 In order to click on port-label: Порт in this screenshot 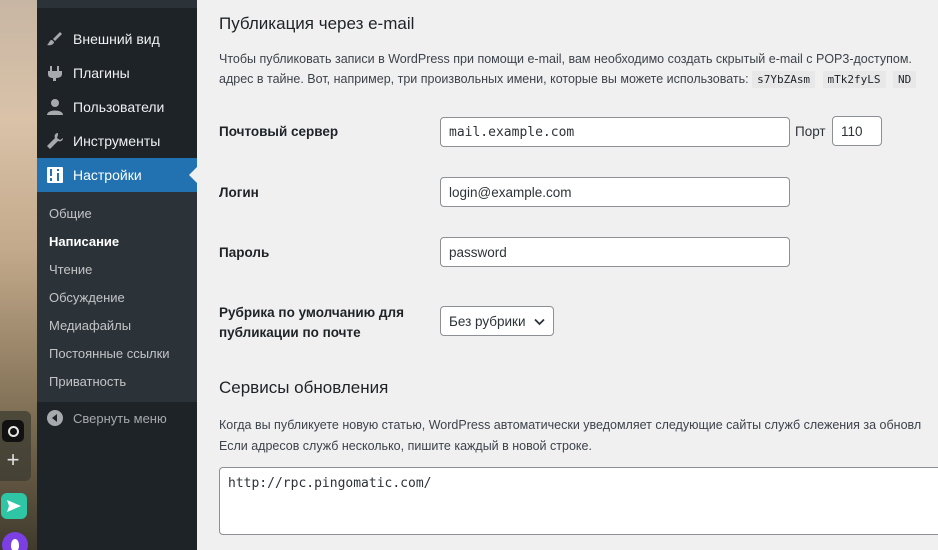, I will do `click(810, 131)`.